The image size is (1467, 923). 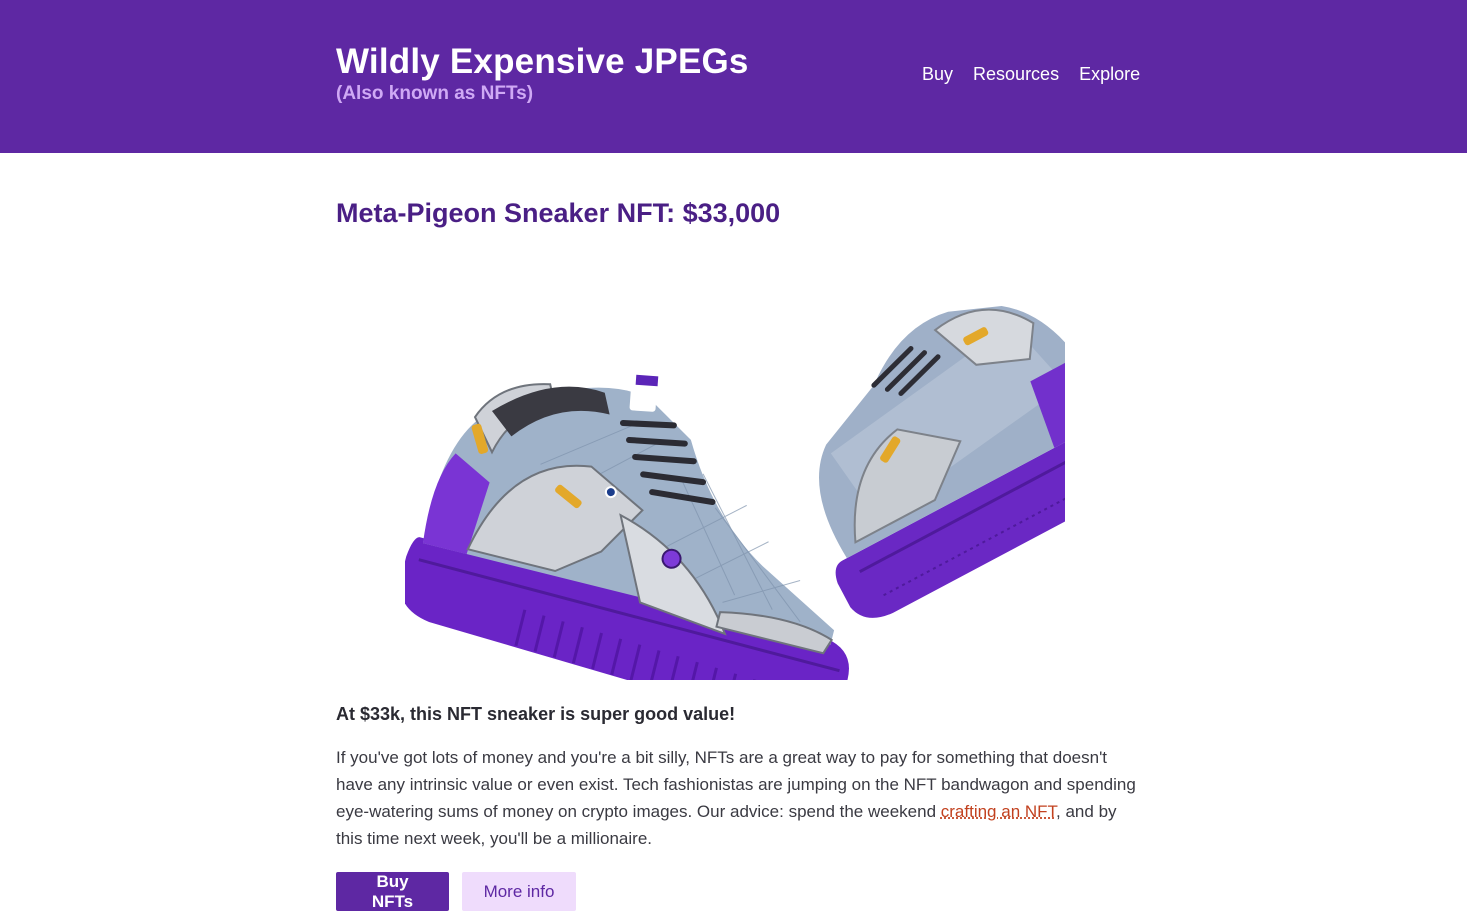 I want to click on main-nav: Buy Resources Explore, so click(x=1031, y=74).